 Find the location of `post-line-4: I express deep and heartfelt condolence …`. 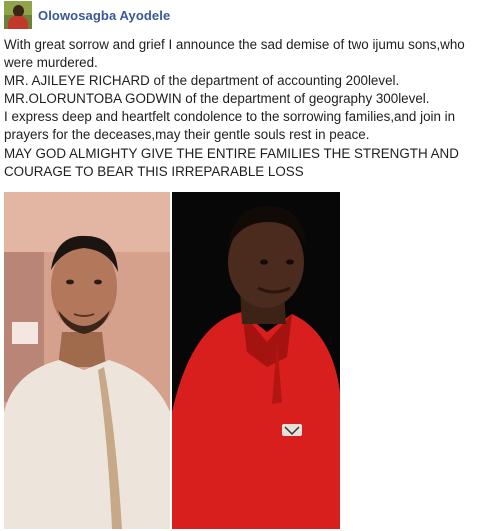

post-line-4: I express deep and heartfelt condolence … is located at coordinates (230, 126).